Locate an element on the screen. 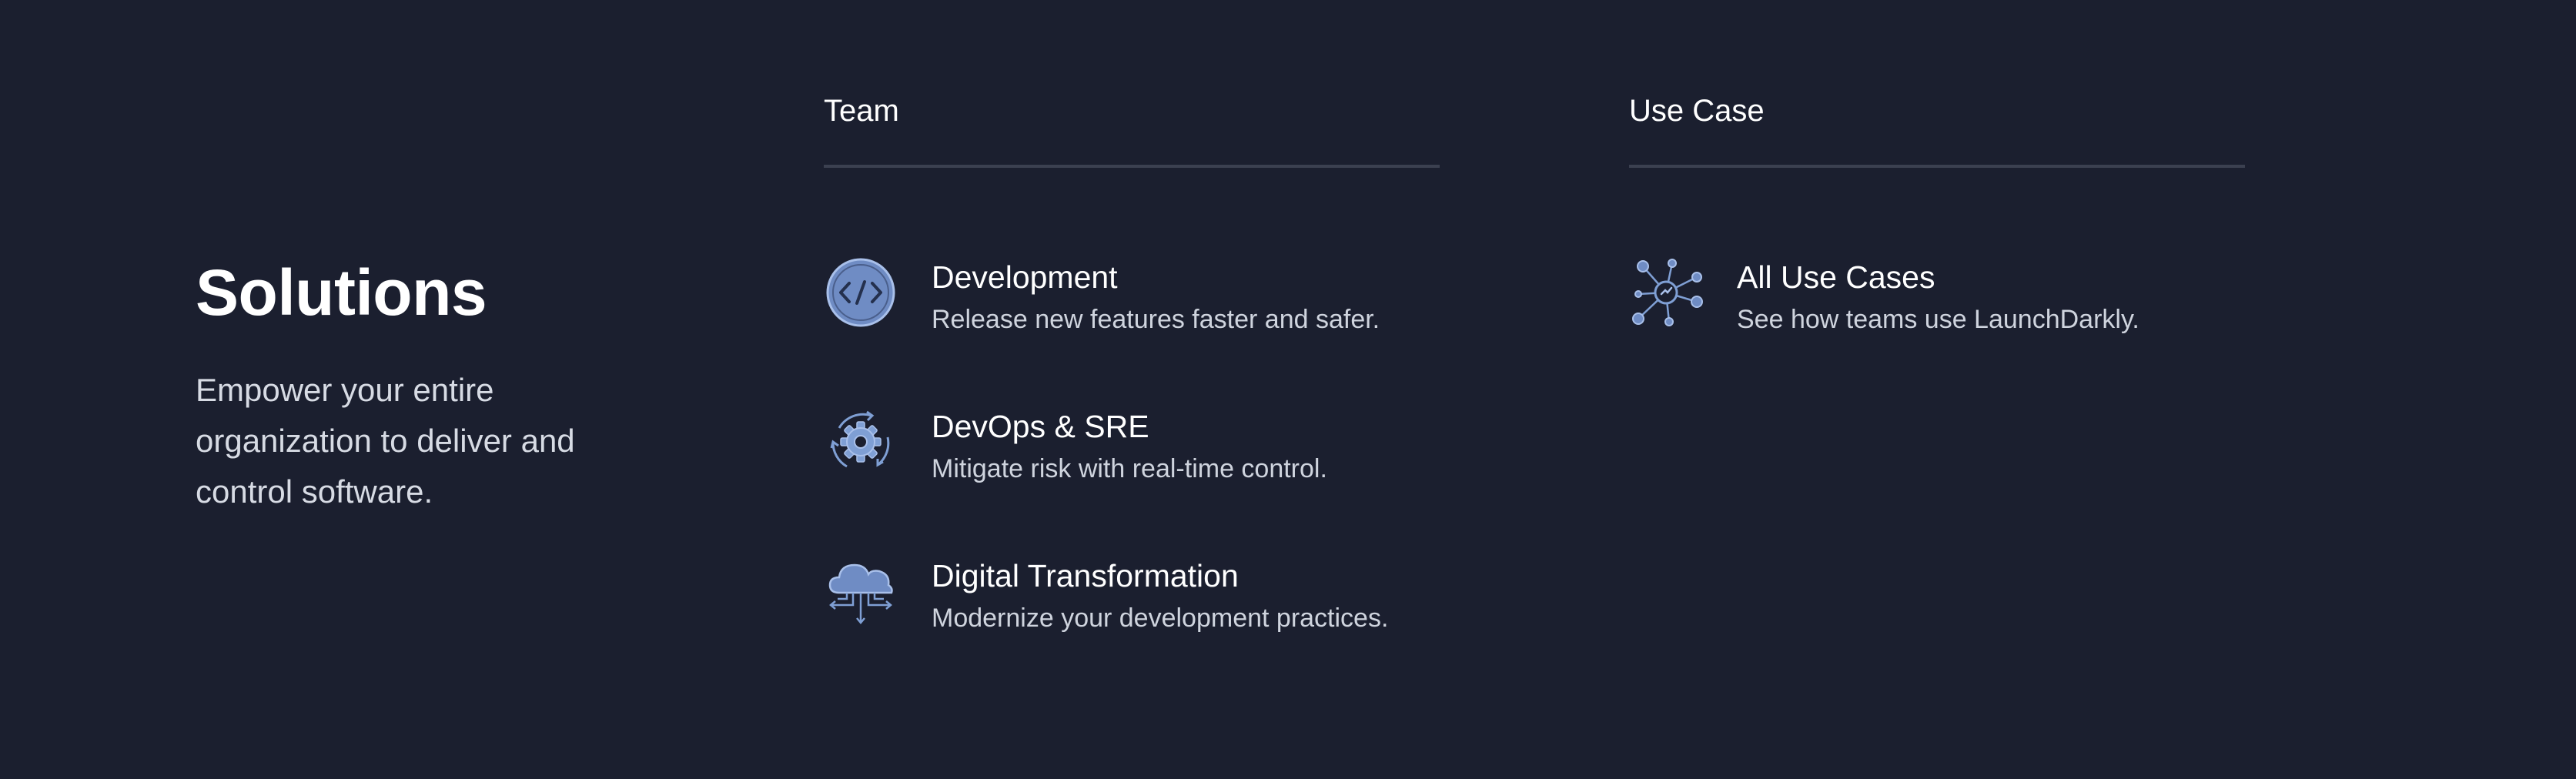 The width and height of the screenshot is (2576, 779). team-column-divider is located at coordinates (1132, 167).